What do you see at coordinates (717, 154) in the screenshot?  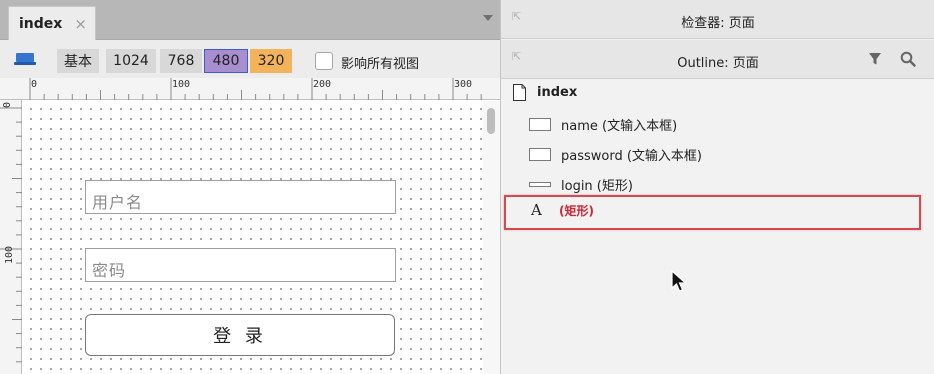 I see `outline-item-password: password (文输入本框)` at bounding box center [717, 154].